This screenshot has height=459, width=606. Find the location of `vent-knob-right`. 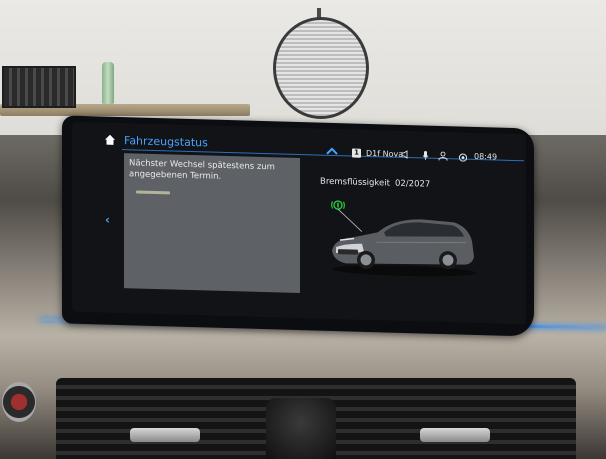

vent-knob-right is located at coordinates (455, 435).